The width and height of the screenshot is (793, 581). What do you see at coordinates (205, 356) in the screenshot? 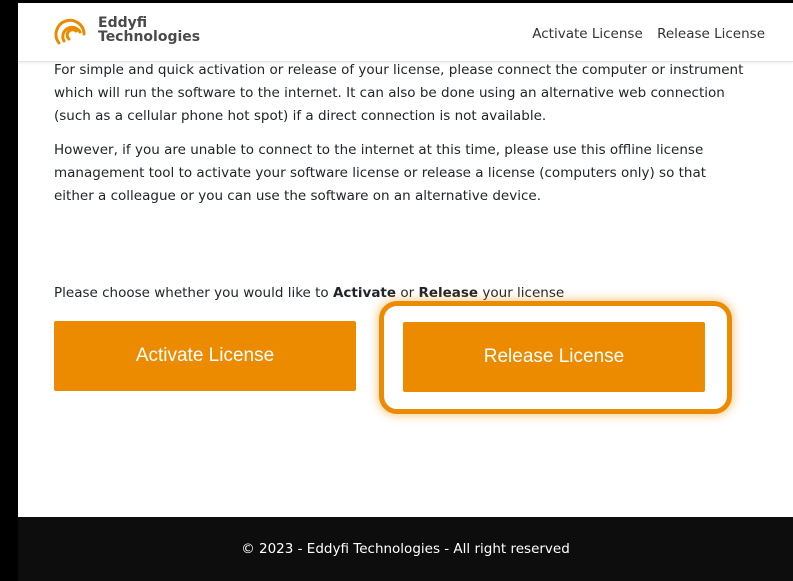
I see `activate-license-button: Activate License` at bounding box center [205, 356].